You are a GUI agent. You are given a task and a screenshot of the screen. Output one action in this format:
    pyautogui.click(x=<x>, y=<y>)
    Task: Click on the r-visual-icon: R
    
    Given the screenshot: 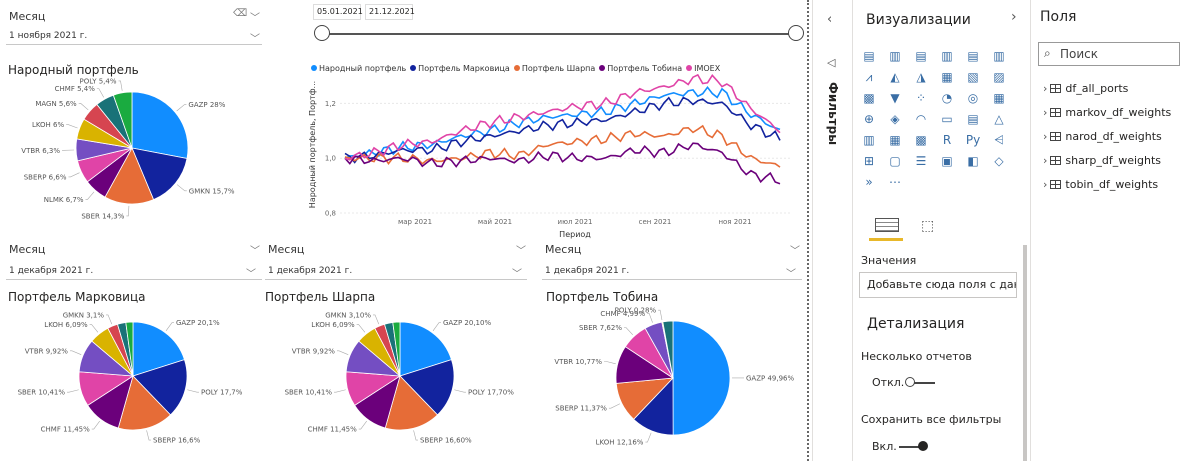 What is the action you would take?
    pyautogui.click(x=947, y=140)
    